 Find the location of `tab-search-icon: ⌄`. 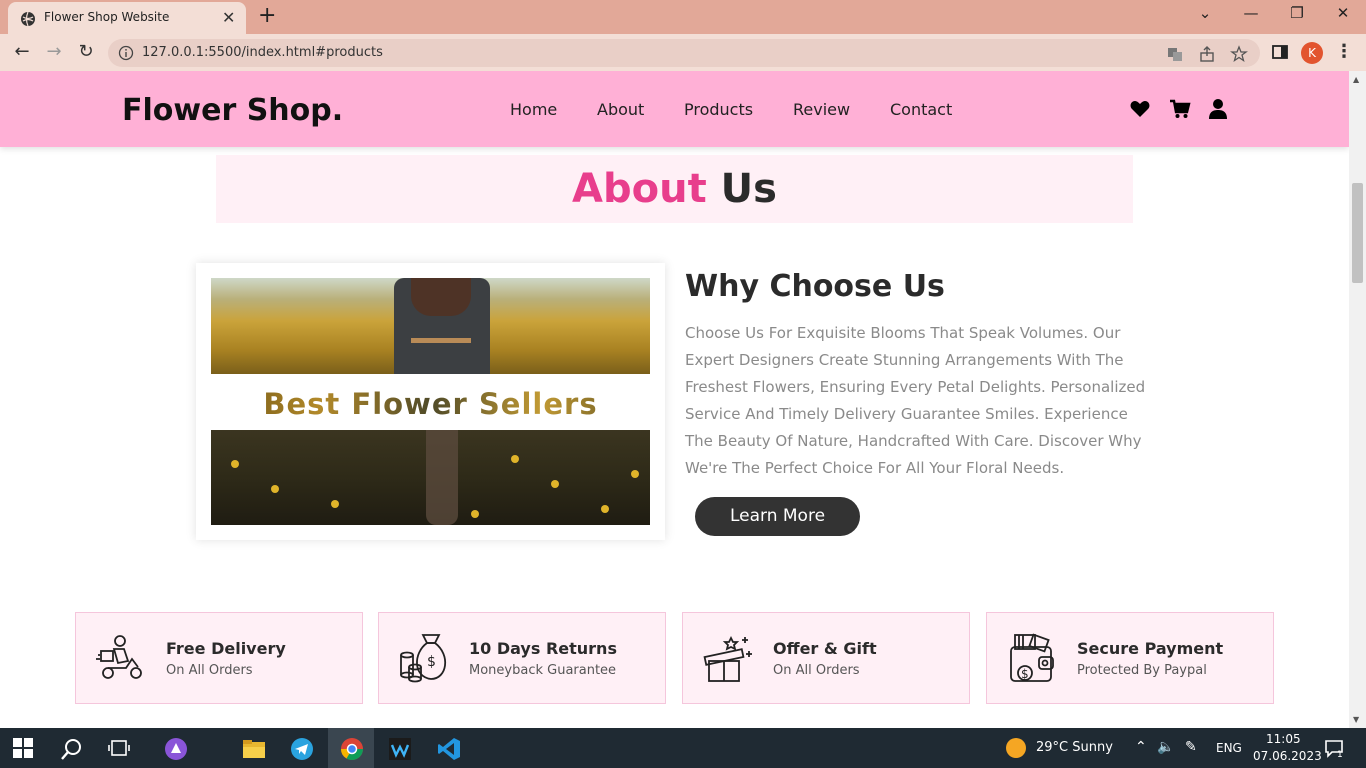

tab-search-icon: ⌄ is located at coordinates (1205, 13).